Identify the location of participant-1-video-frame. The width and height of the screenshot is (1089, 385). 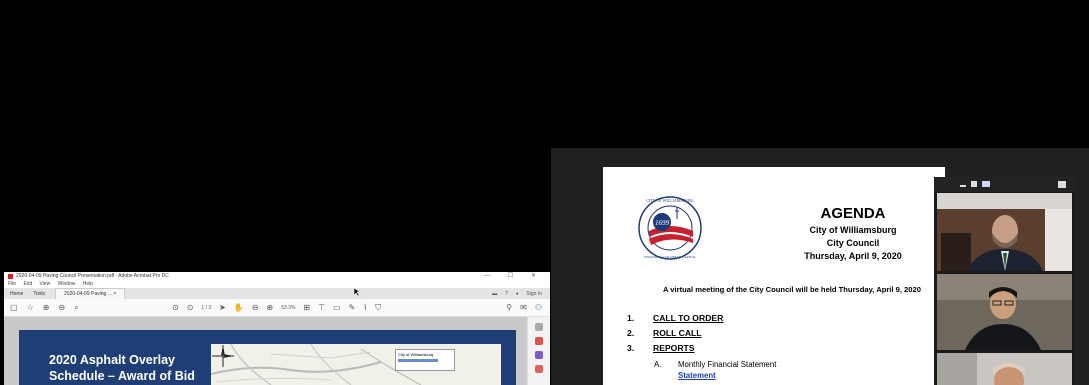
(1004, 232).